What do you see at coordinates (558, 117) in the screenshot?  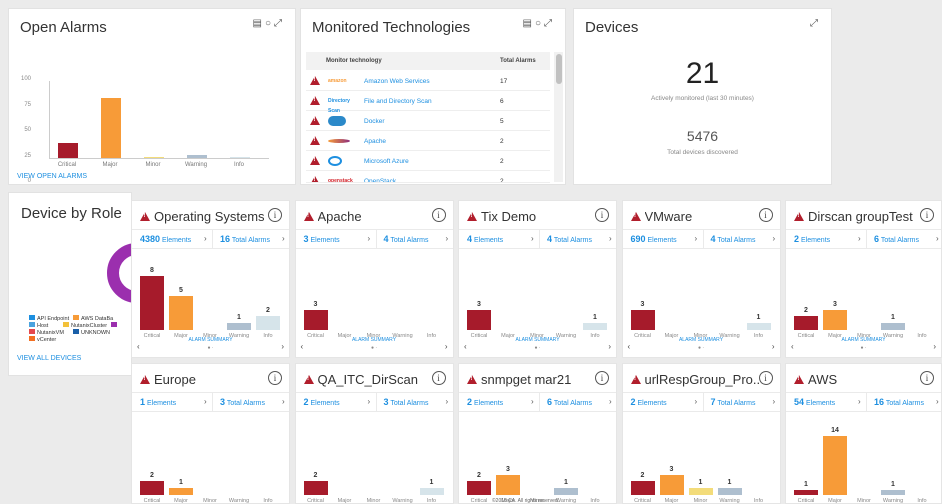 I see `tech-table-scrollbar` at bounding box center [558, 117].